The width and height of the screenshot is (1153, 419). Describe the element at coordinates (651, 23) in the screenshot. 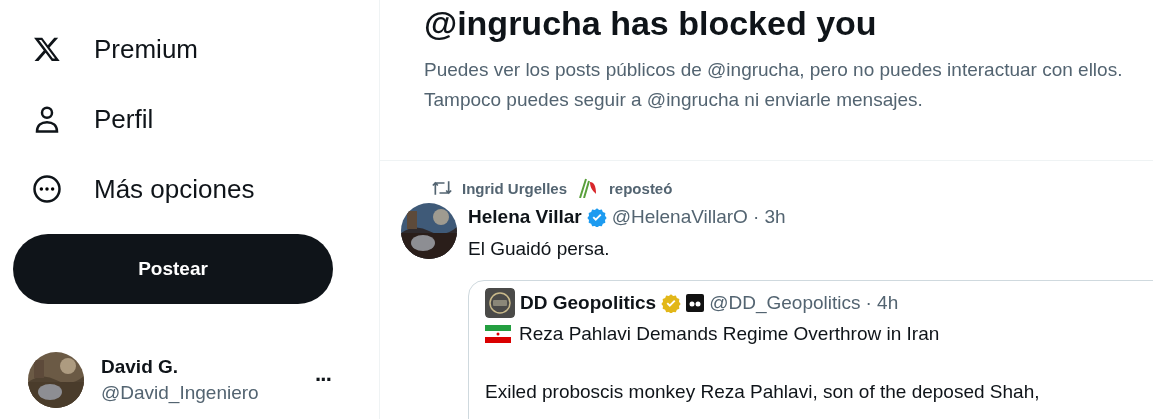

I see `blocked-title: @ingrucha has blocked you` at that location.